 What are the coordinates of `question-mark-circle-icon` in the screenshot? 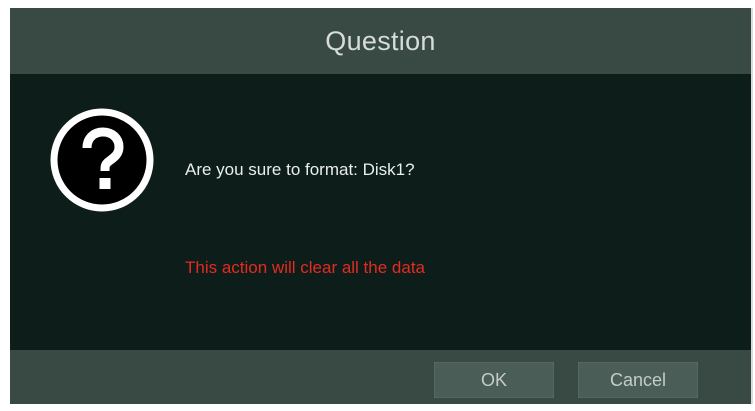 It's located at (102, 160).